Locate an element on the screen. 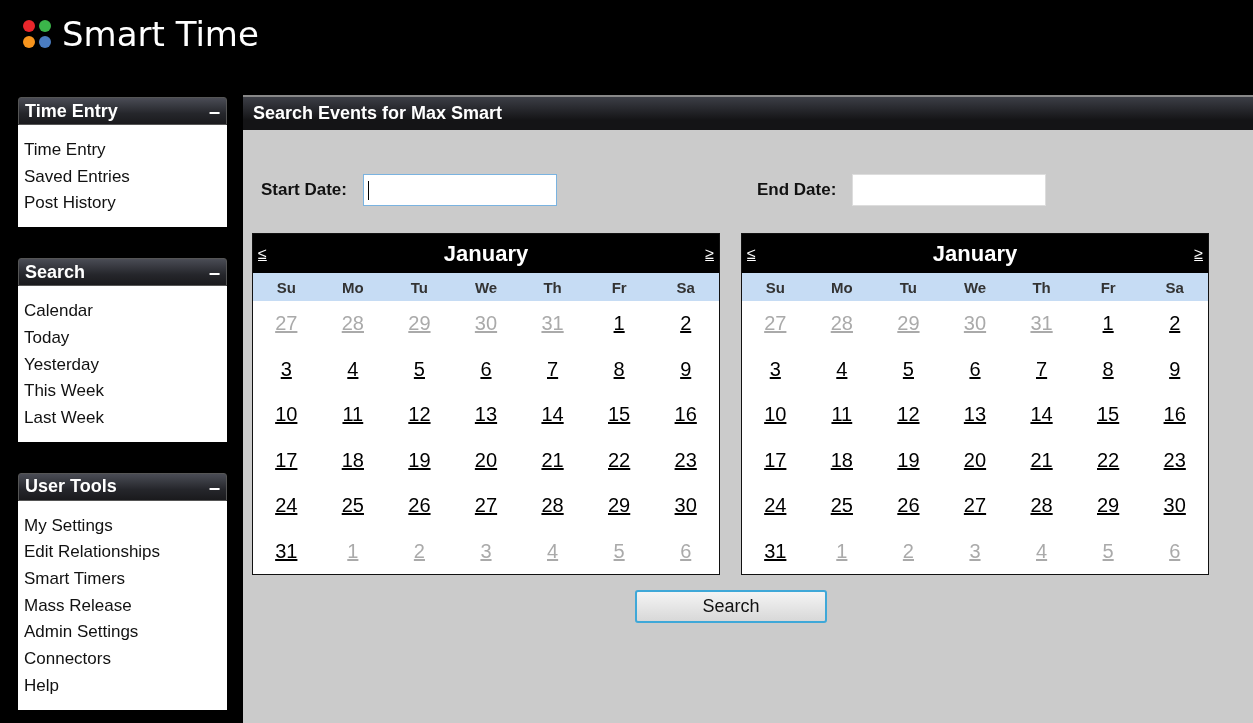  weekday-label: Mo is located at coordinates (842, 287).